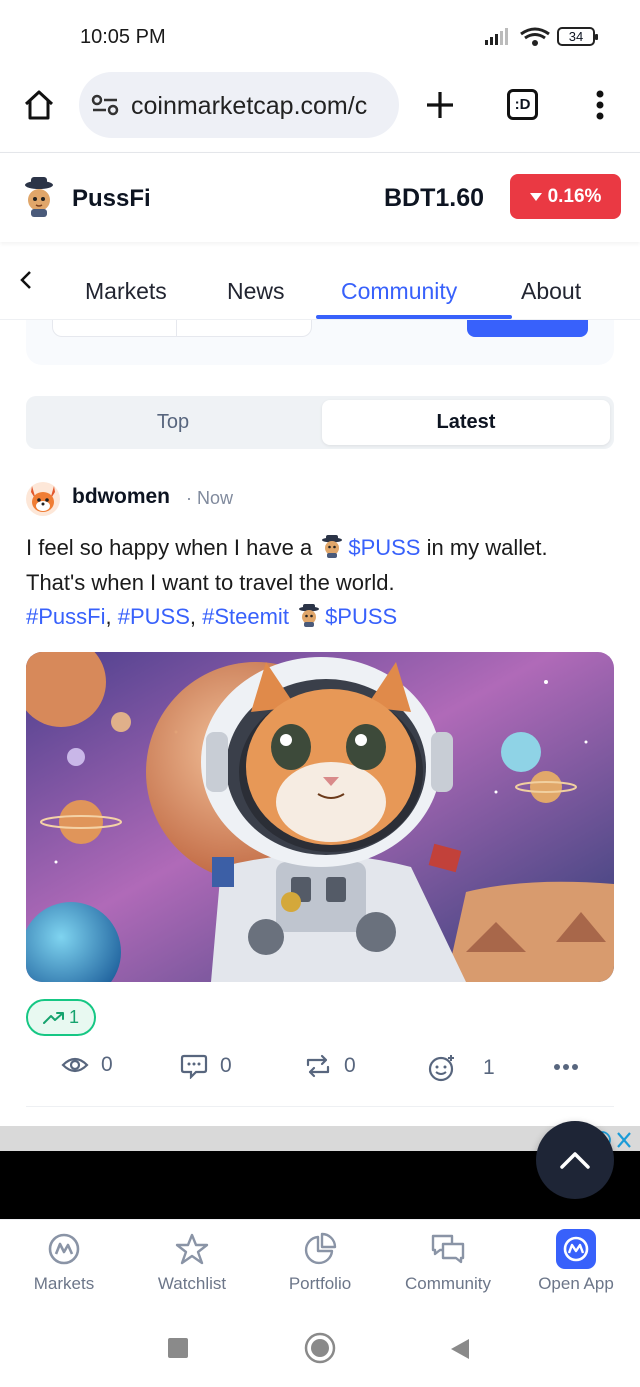 The height and width of the screenshot is (1387, 640). I want to click on nav-label: Open App, so click(576, 1283).